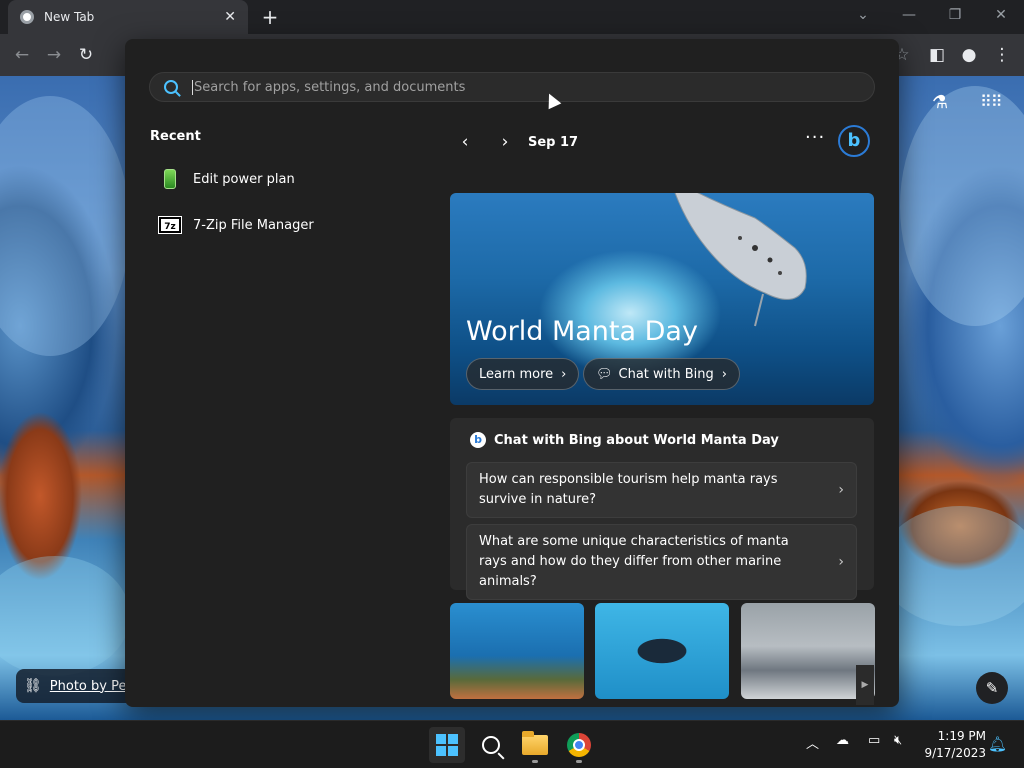 The height and width of the screenshot is (768, 1024). What do you see at coordinates (170, 225) in the screenshot?
I see `7zip-icon: 7z` at bounding box center [170, 225].